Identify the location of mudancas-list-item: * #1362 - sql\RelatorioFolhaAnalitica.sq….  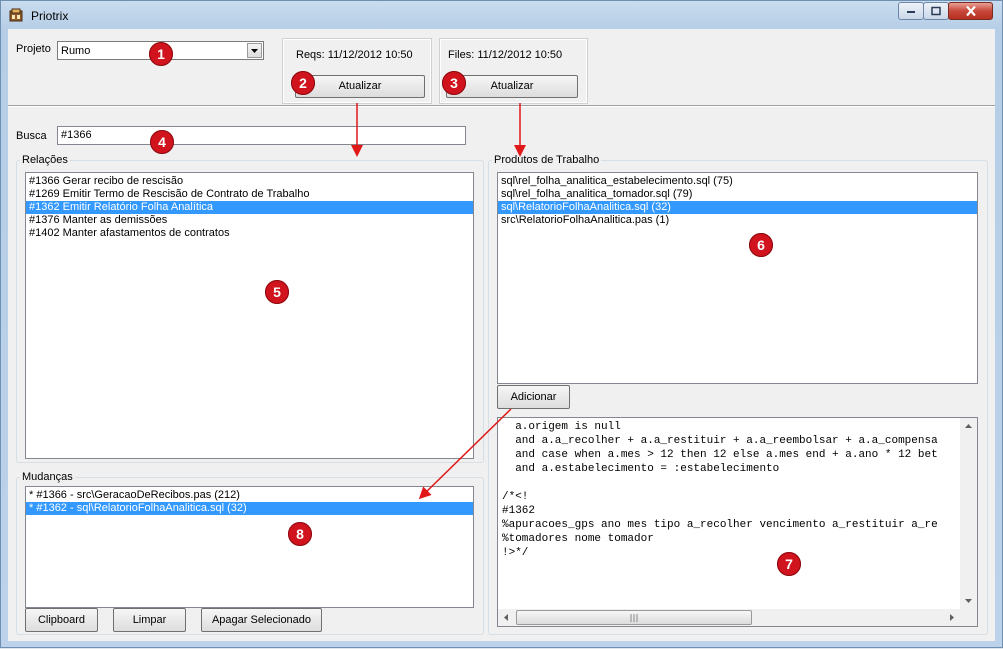
(249, 508).